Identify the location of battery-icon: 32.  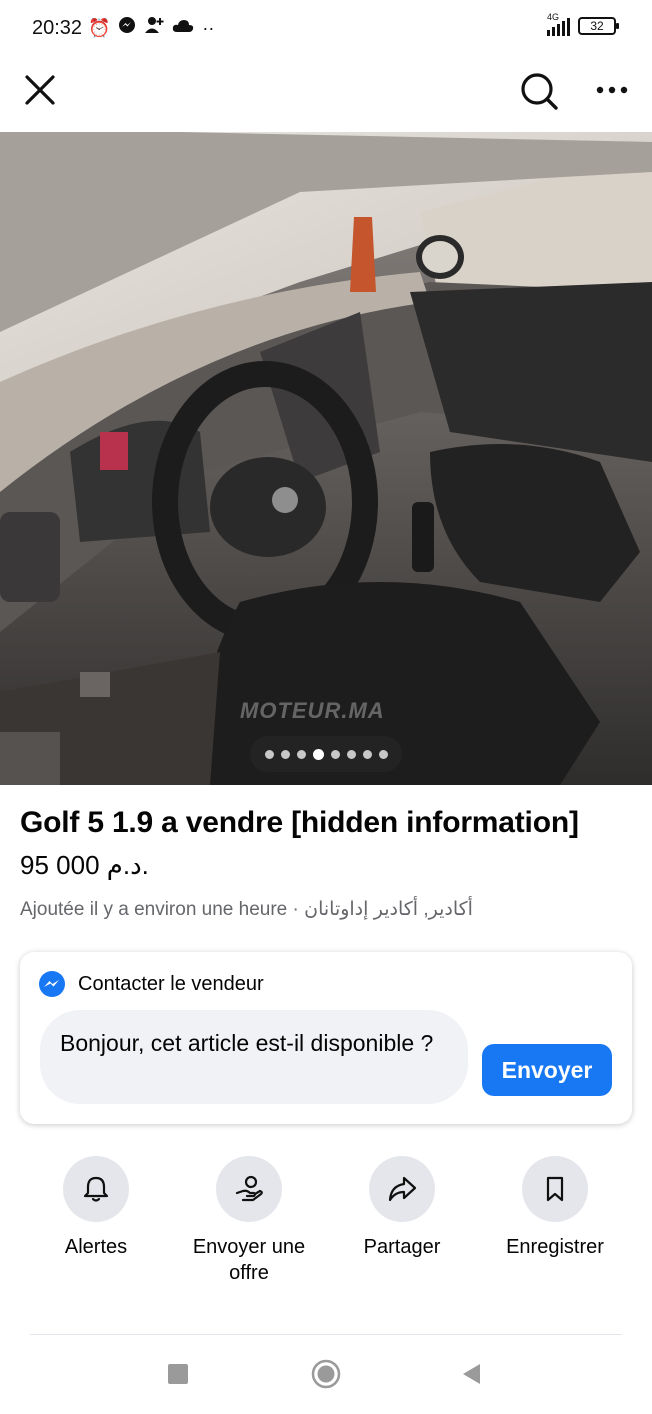
(598, 26).